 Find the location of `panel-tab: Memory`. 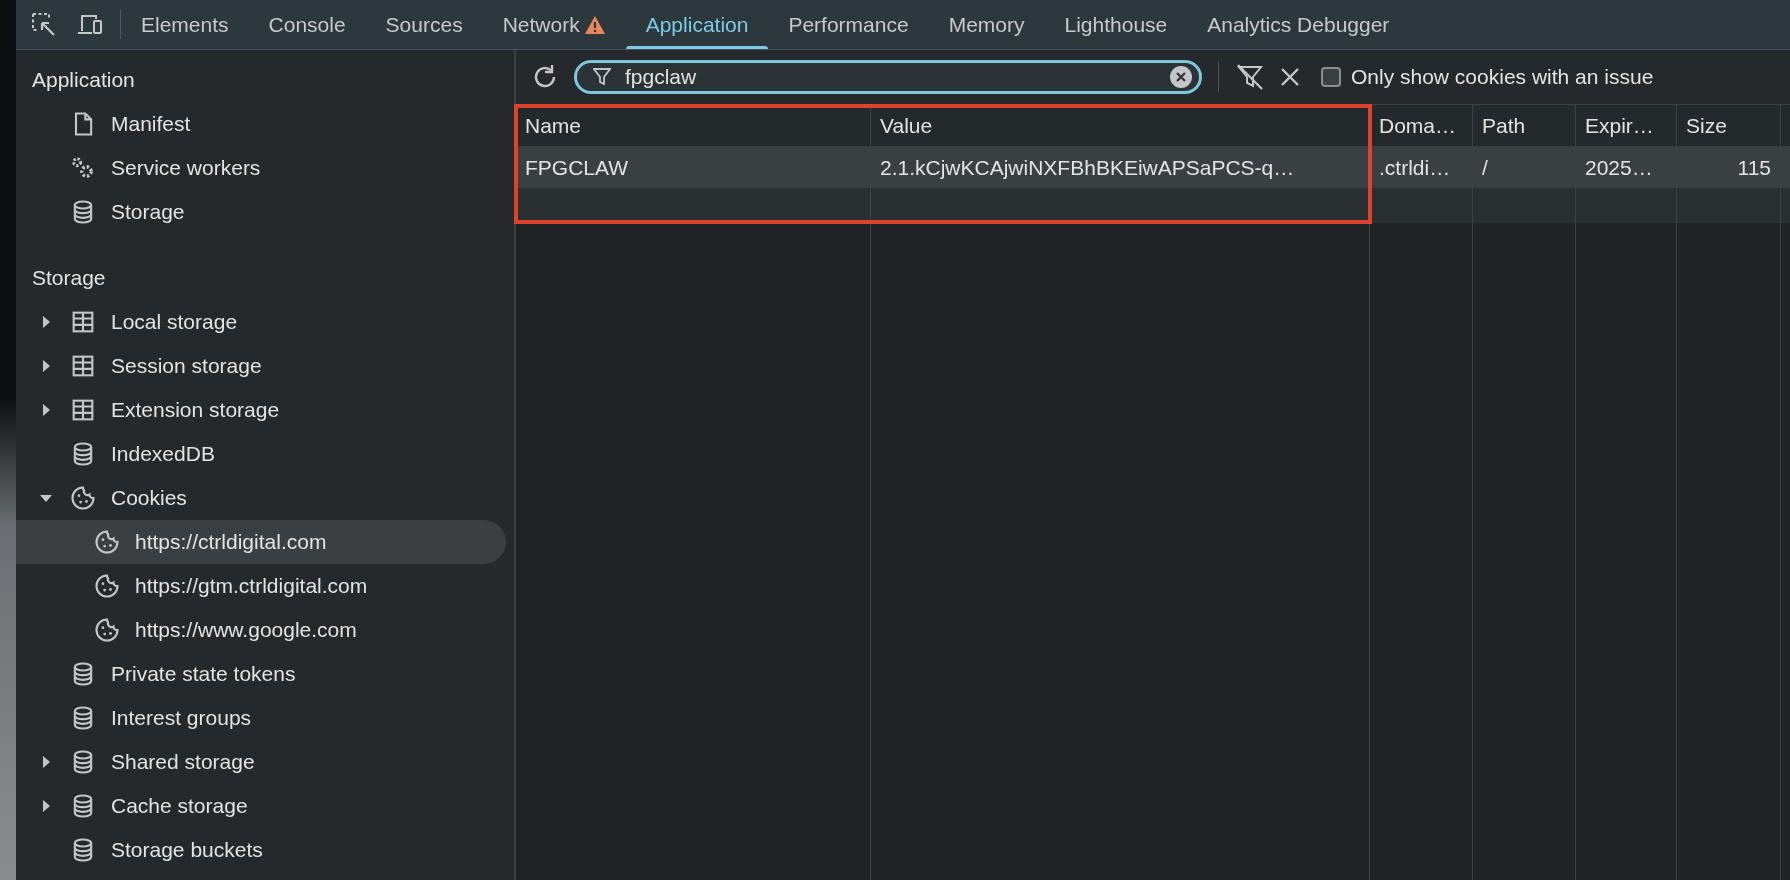

panel-tab: Memory is located at coordinates (986, 24).